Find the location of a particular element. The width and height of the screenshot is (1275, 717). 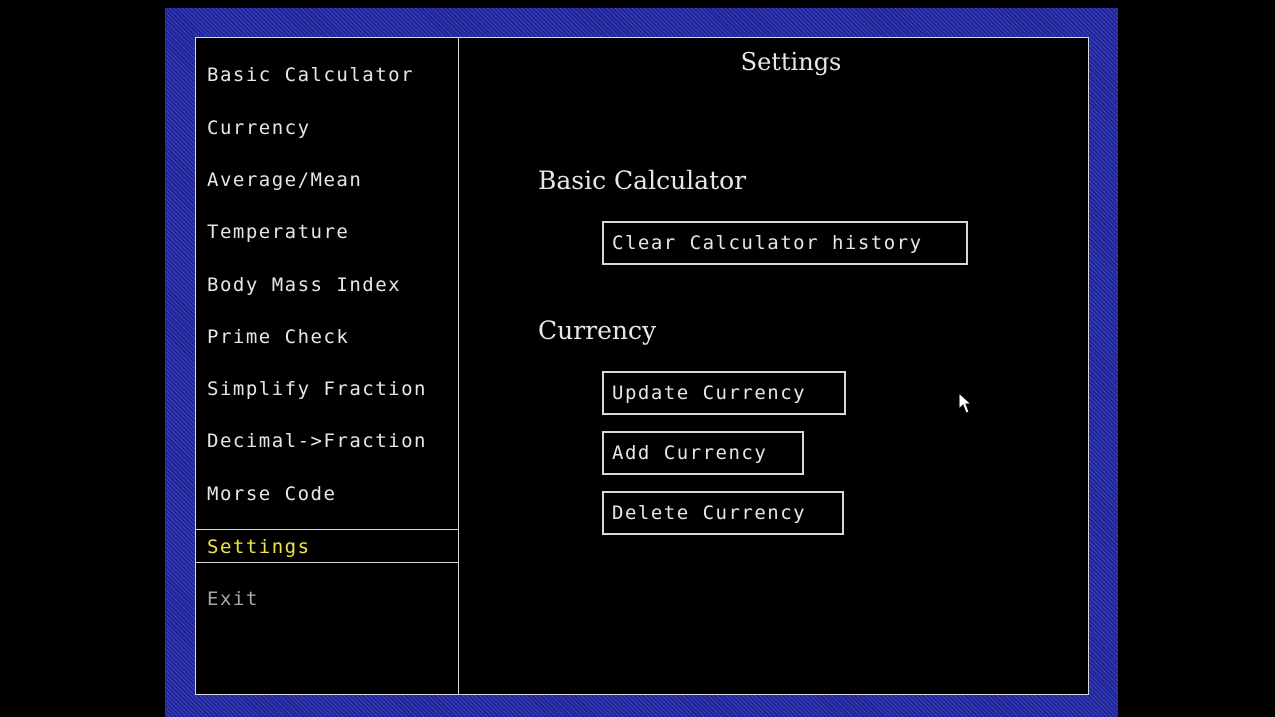

update-currency-button: Update Currency is located at coordinates (724, 393).